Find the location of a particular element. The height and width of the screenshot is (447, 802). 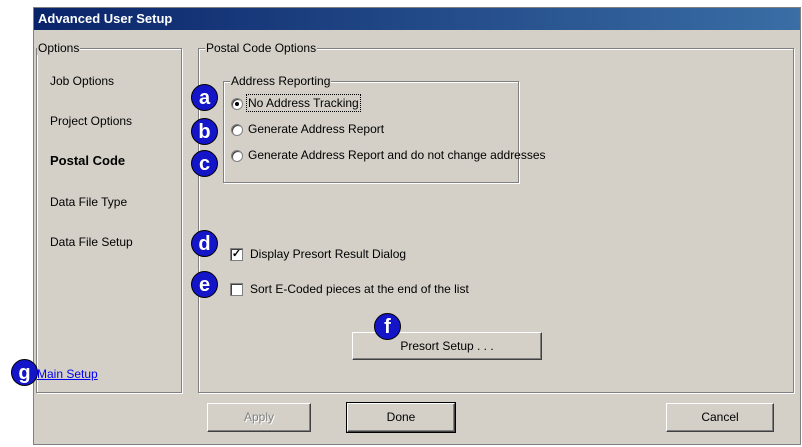

checkbox-label-display-presort: Display Presort Result Dialog is located at coordinates (328, 254).